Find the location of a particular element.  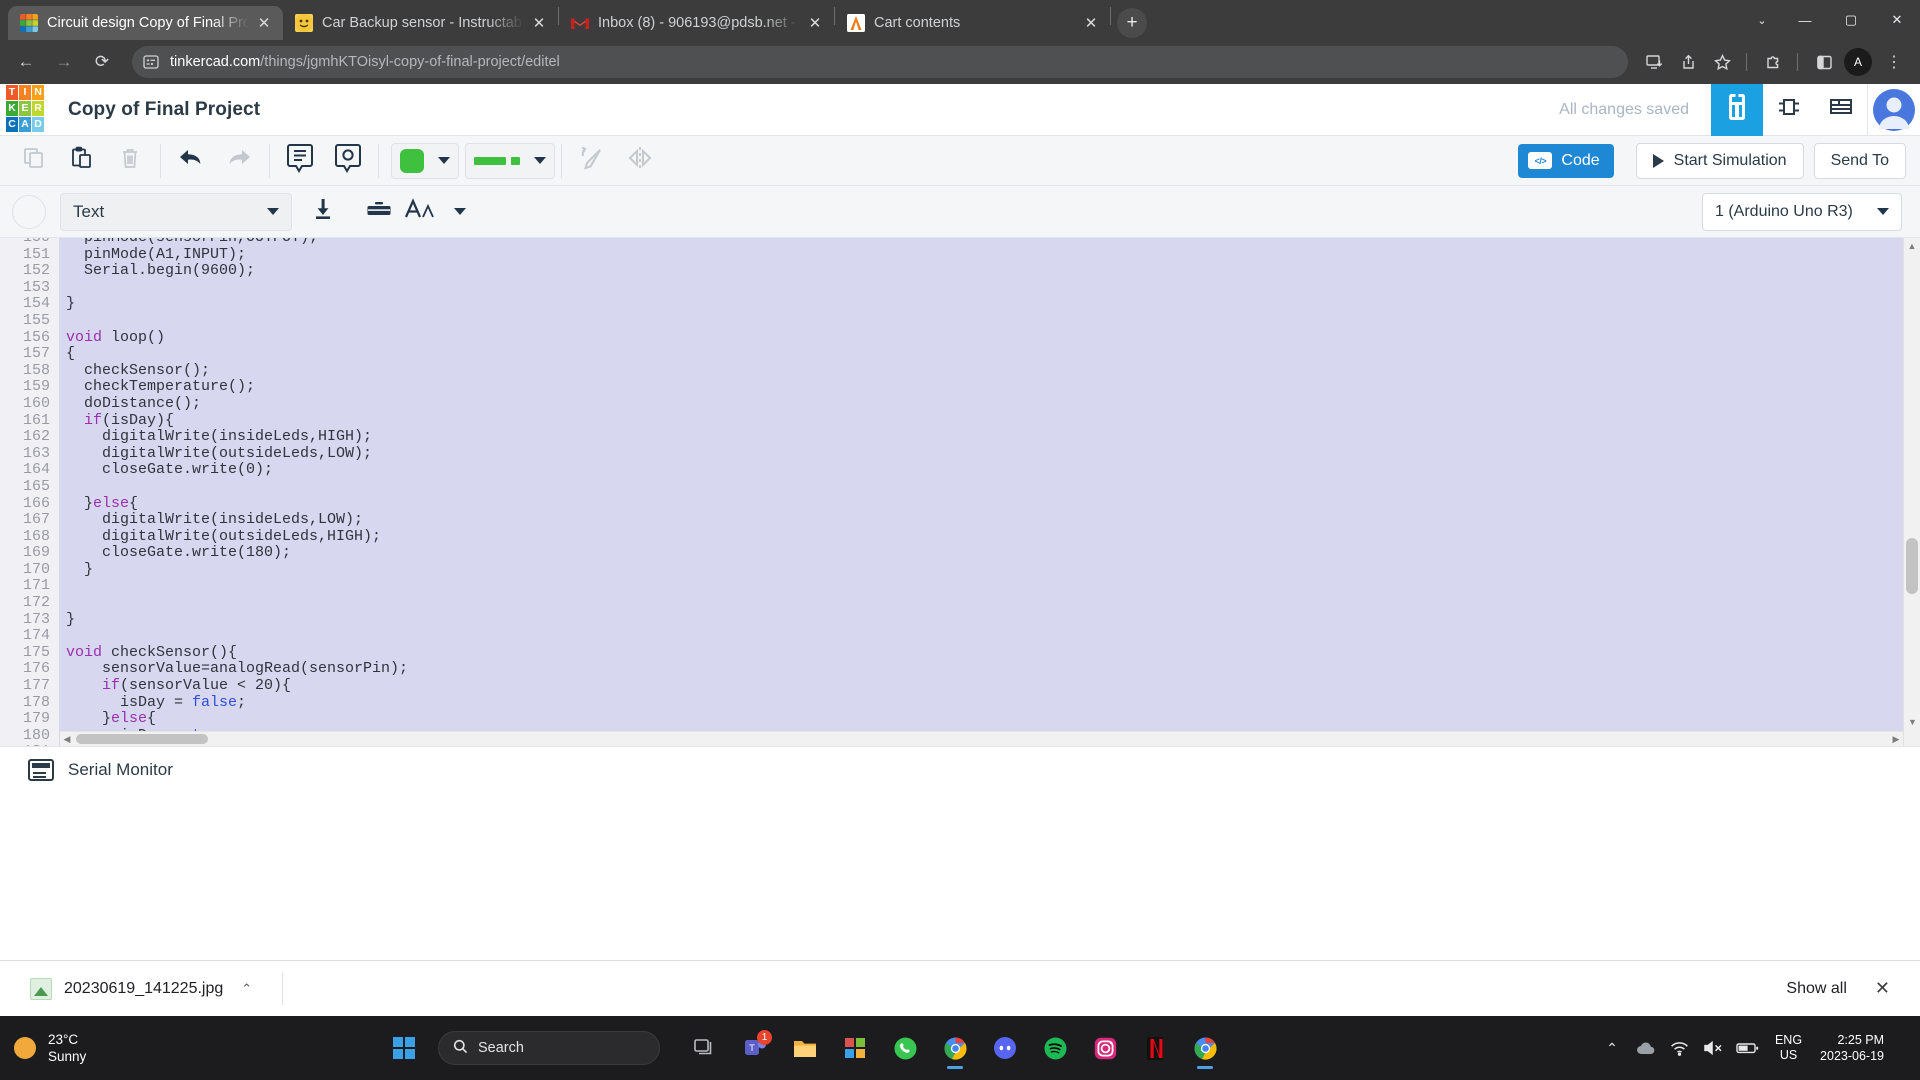

site-settings-icon is located at coordinates (151, 62).